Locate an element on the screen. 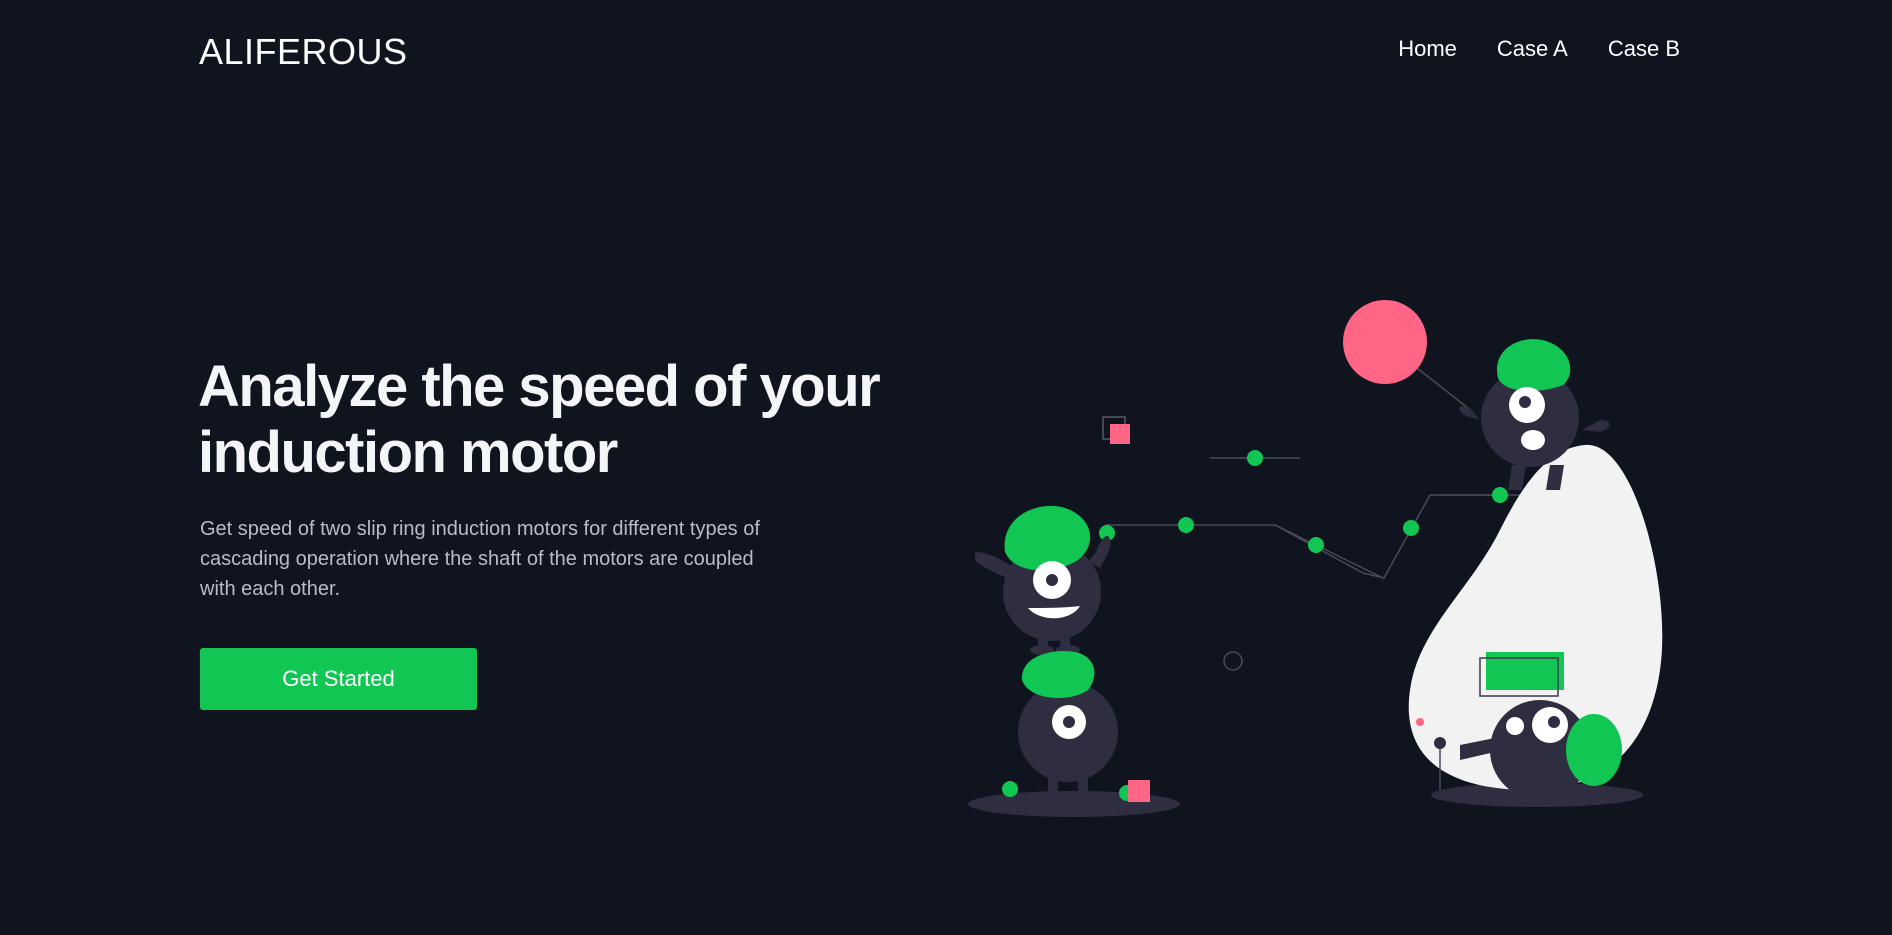 Image resolution: width=1892 pixels, height=935 pixels. nav-case-b-link: Case B is located at coordinates (1644, 49).